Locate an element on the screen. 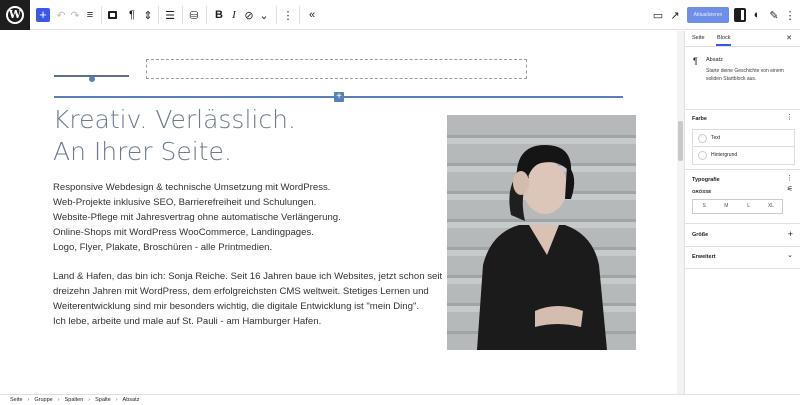 The width and height of the screenshot is (800, 405). bold-button: B is located at coordinates (219, 15).